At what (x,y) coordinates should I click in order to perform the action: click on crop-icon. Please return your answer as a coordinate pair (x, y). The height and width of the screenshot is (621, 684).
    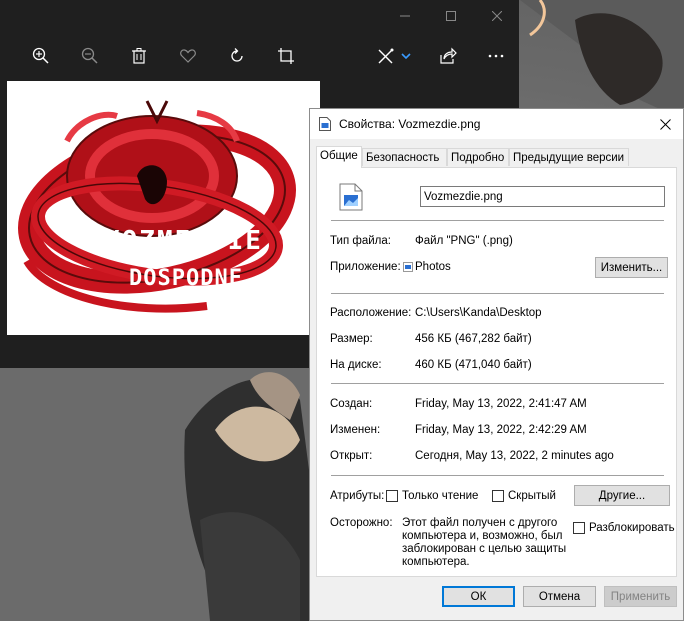
    Looking at the image, I should click on (286, 56).